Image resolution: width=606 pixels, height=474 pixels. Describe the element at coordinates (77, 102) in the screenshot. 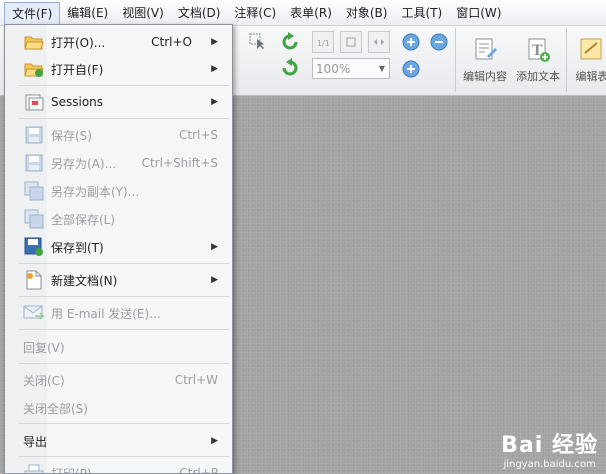

I see `sessions-label: Sessions` at that location.